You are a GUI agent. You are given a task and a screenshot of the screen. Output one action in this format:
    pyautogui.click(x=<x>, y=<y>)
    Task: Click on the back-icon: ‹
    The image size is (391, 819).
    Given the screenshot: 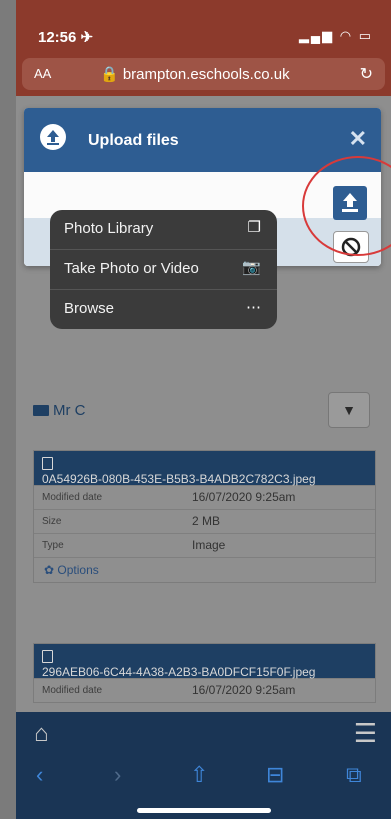 What is the action you would take?
    pyautogui.click(x=39, y=775)
    